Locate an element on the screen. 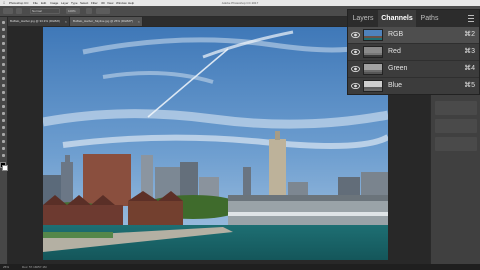 The height and width of the screenshot is (270, 480). marquee-tool-icon is located at coordinates (3, 29).